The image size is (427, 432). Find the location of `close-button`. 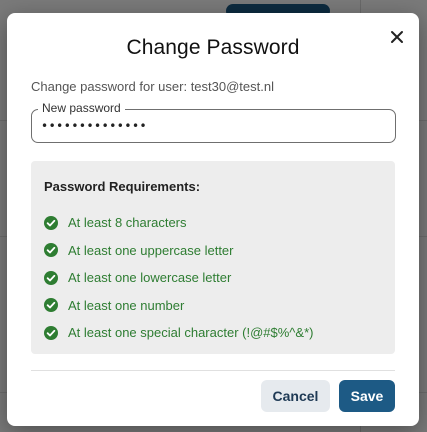

close-button is located at coordinates (397, 37).